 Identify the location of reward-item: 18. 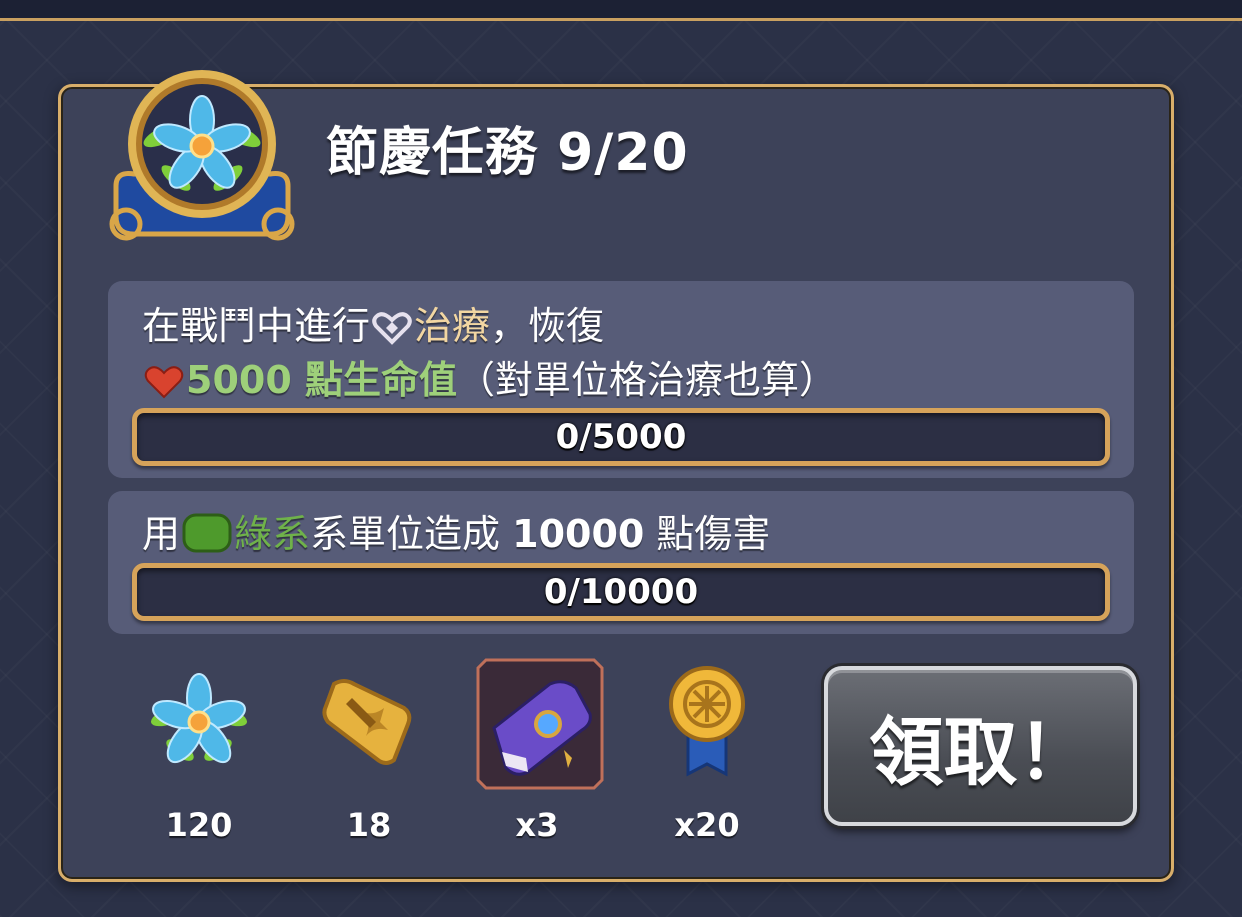
(369, 754).